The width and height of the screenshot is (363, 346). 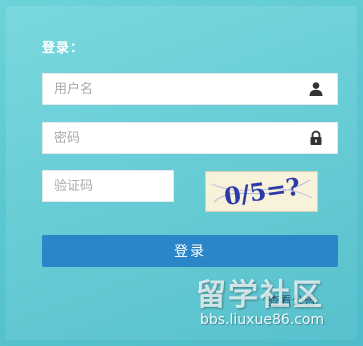 What do you see at coordinates (190, 251) in the screenshot?
I see `login-button: 登录` at bounding box center [190, 251].